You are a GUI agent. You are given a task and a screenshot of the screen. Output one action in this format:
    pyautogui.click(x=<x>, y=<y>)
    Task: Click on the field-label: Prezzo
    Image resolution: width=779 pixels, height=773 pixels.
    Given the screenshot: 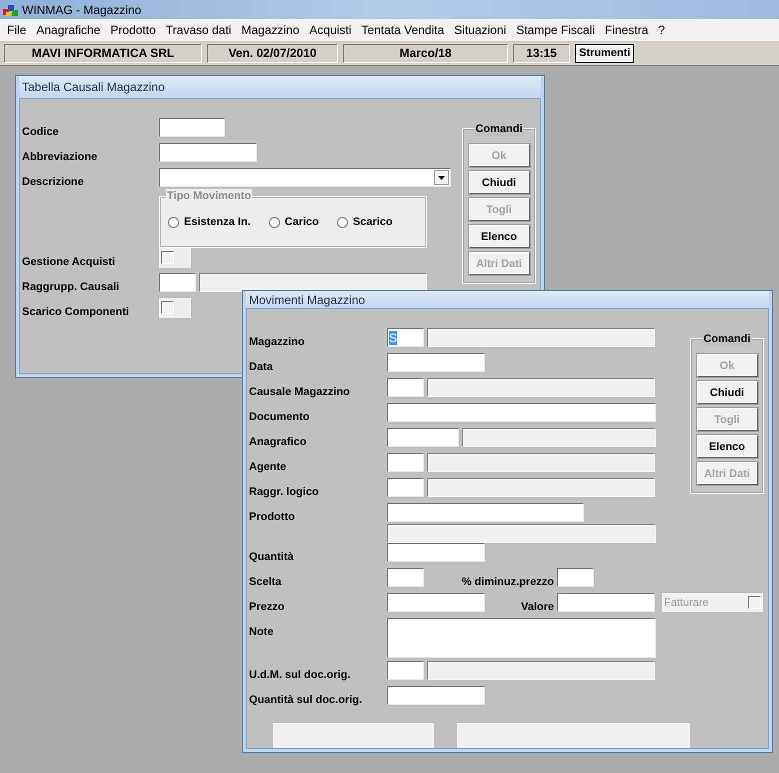 What is the action you would take?
    pyautogui.click(x=266, y=607)
    